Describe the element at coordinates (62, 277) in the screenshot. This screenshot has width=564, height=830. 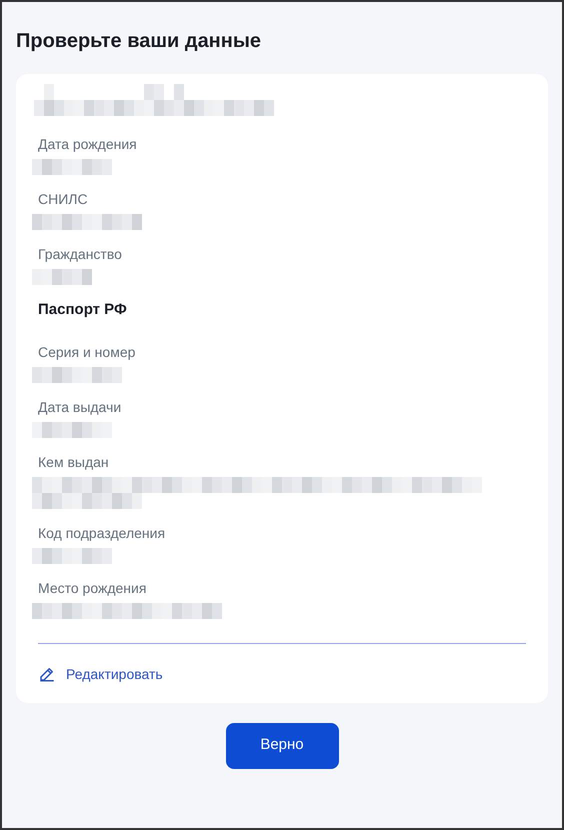
I see `redacted-value` at that location.